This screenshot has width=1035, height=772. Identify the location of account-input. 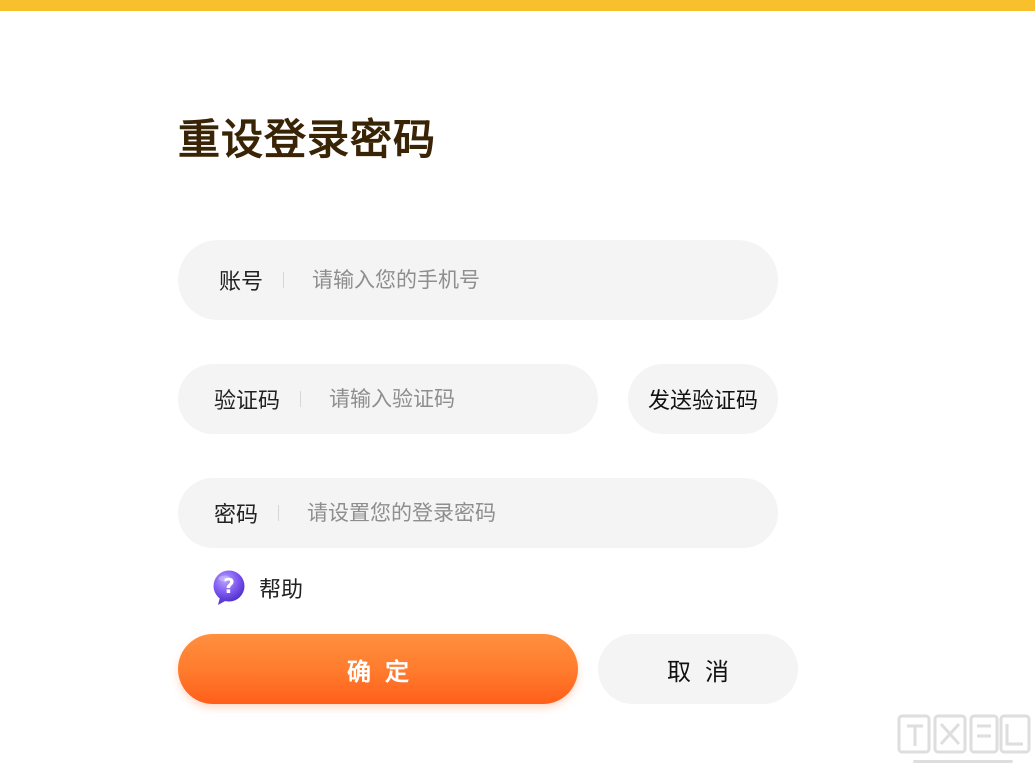
(545, 280).